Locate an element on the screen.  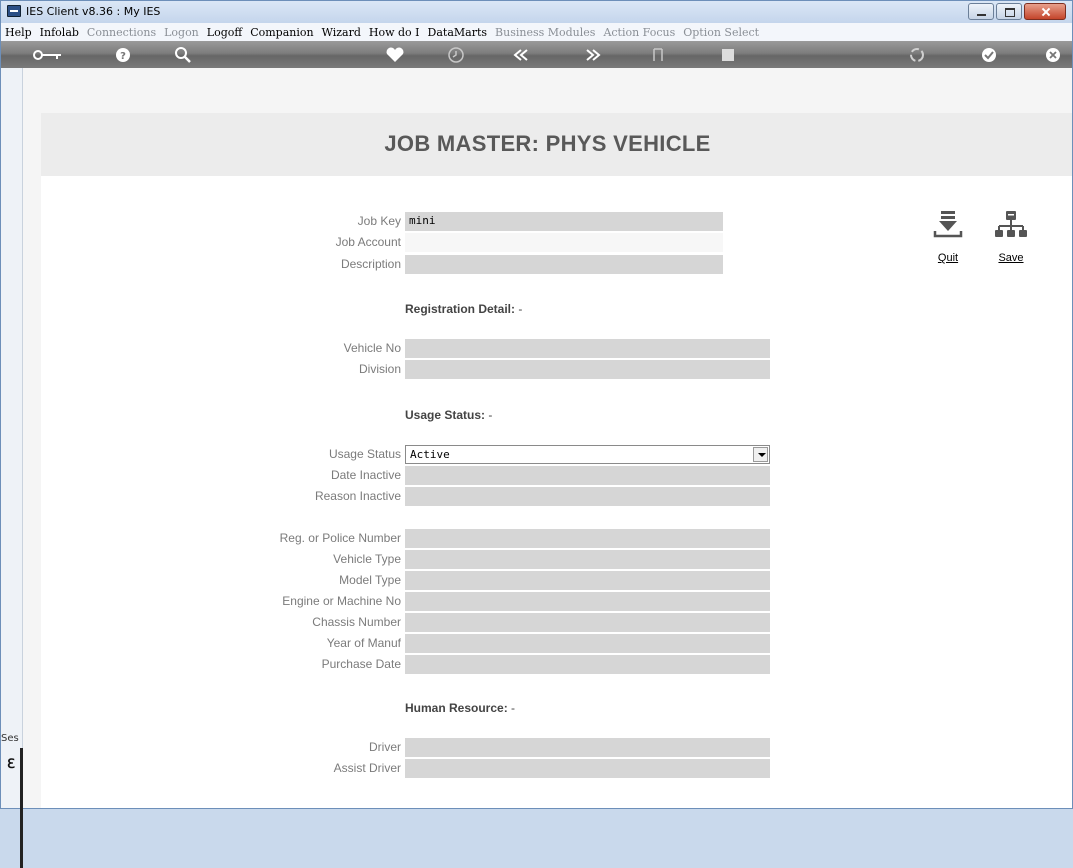
help-icon: ? is located at coordinates (123, 55).